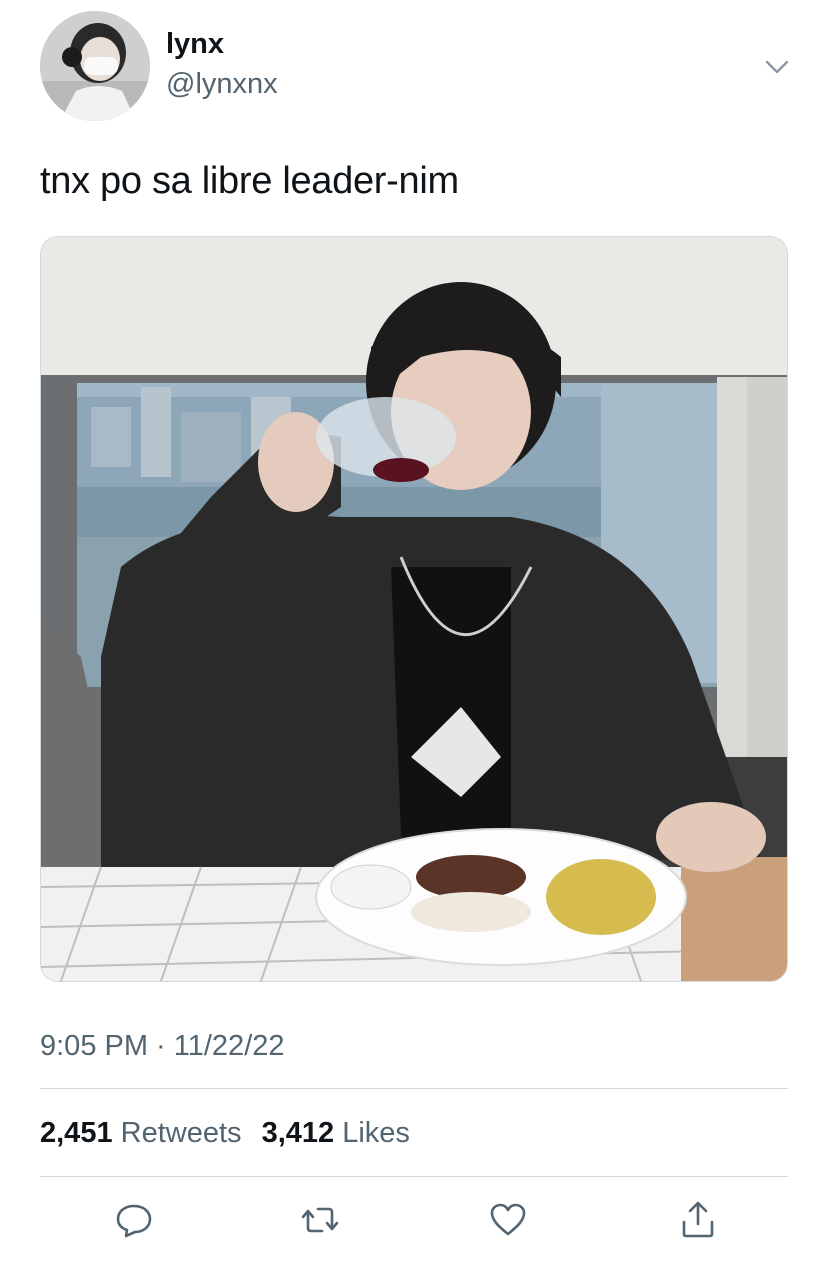 The height and width of the screenshot is (1267, 828). I want to click on tweet-stats: 2,451 Retweets 3,412 Likes, so click(231, 1133).